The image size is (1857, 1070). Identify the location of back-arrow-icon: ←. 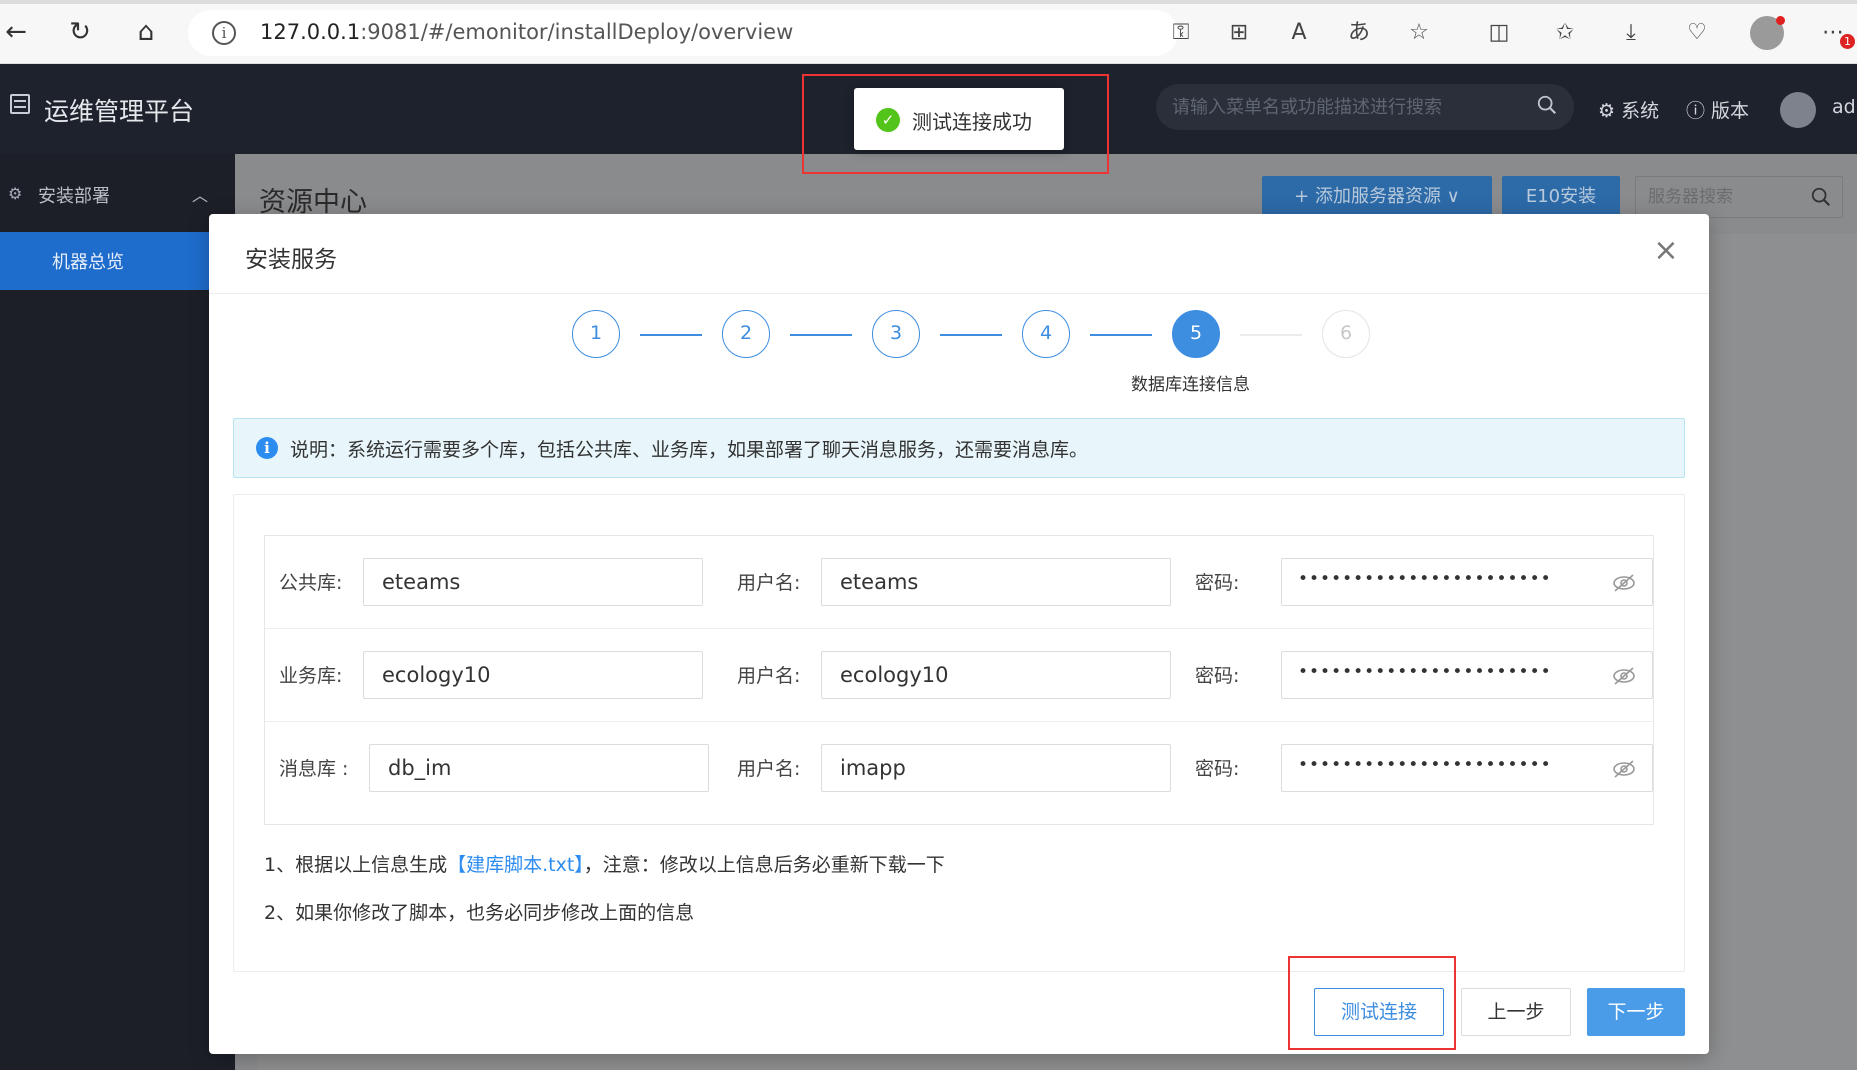
(16, 32).